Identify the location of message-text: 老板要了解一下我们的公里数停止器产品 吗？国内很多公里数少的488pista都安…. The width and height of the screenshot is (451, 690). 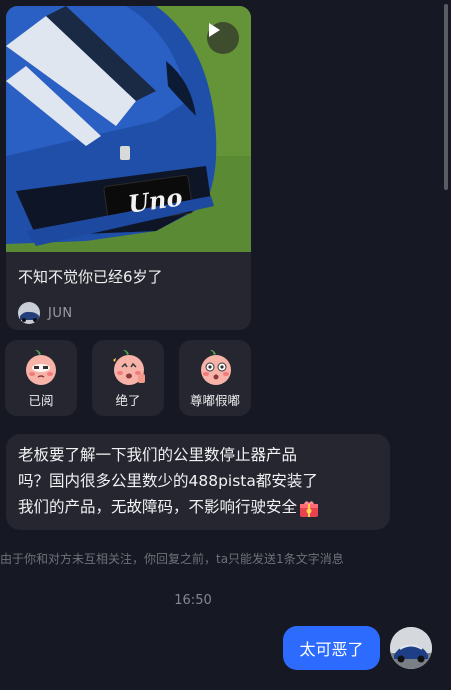
(200, 481).